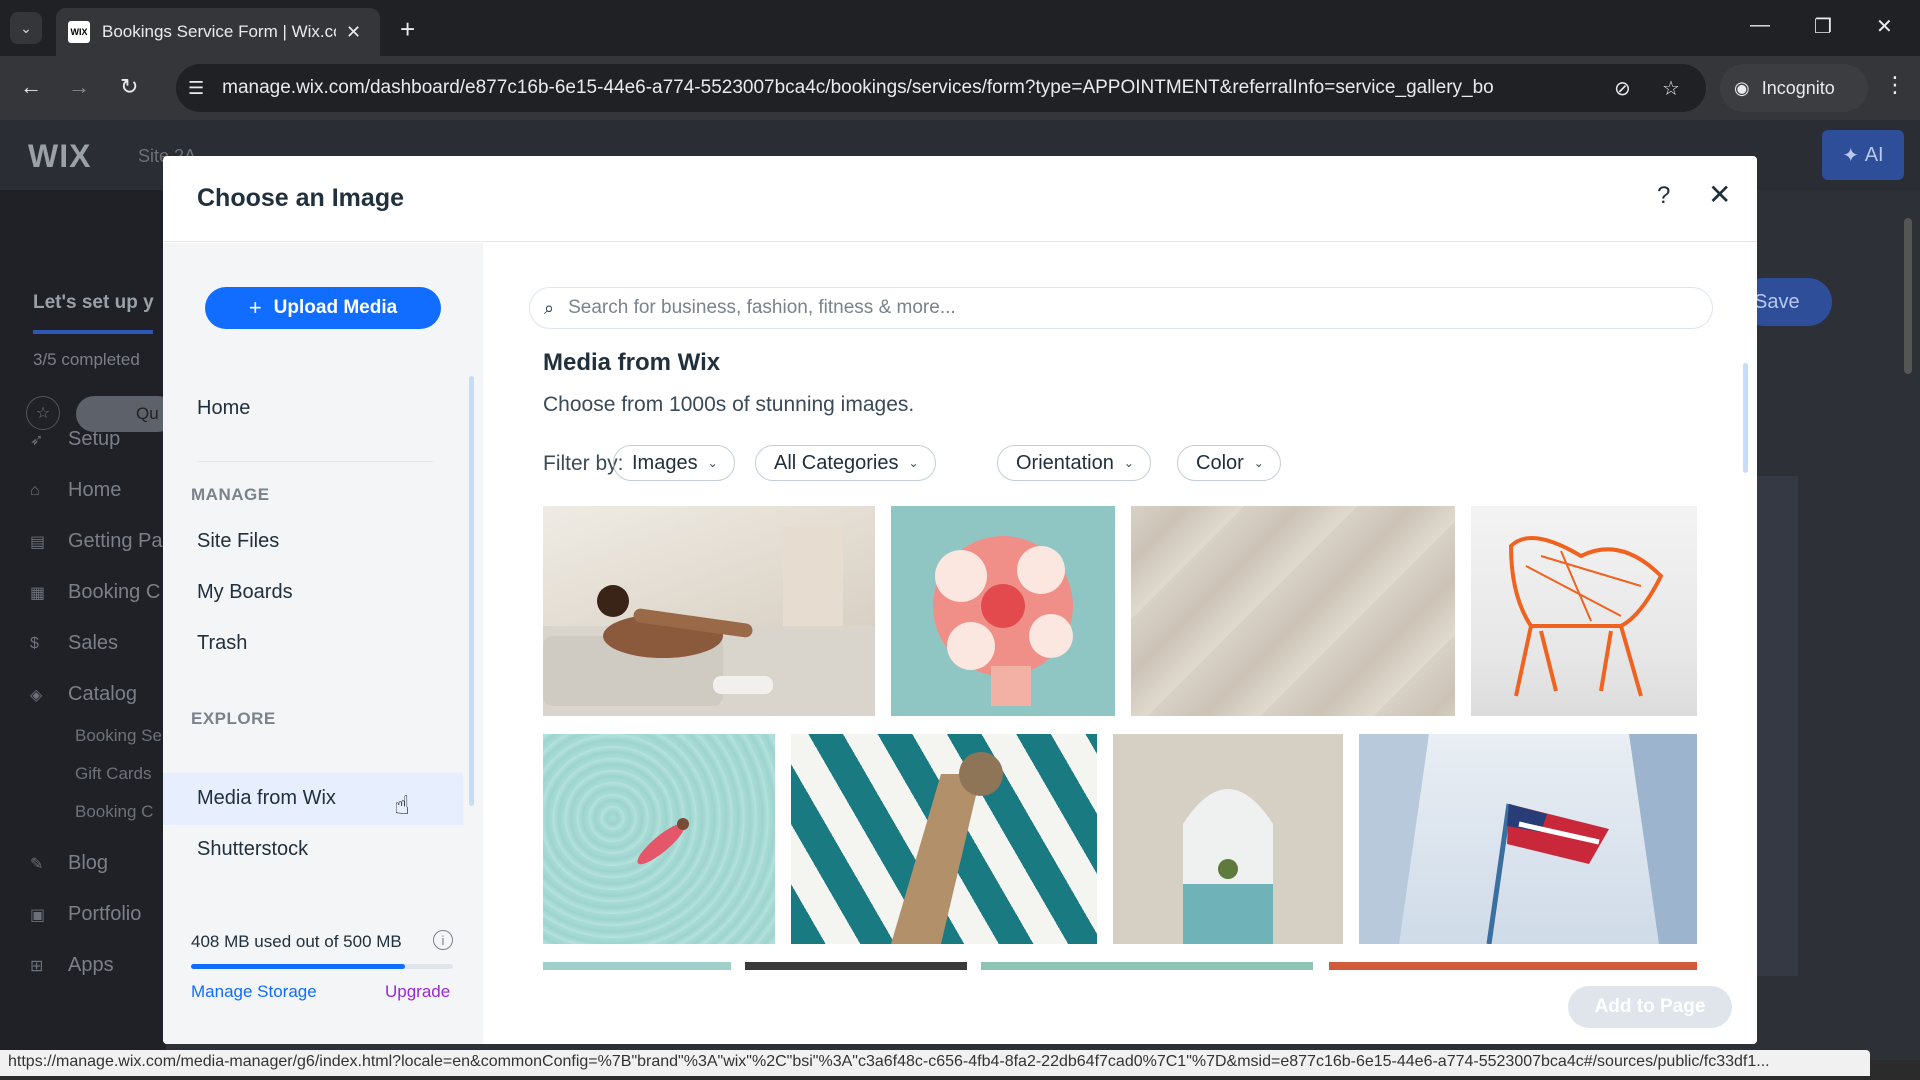  I want to click on sidebar-item-booking-calendar: ▦ Booking C, so click(95, 592).